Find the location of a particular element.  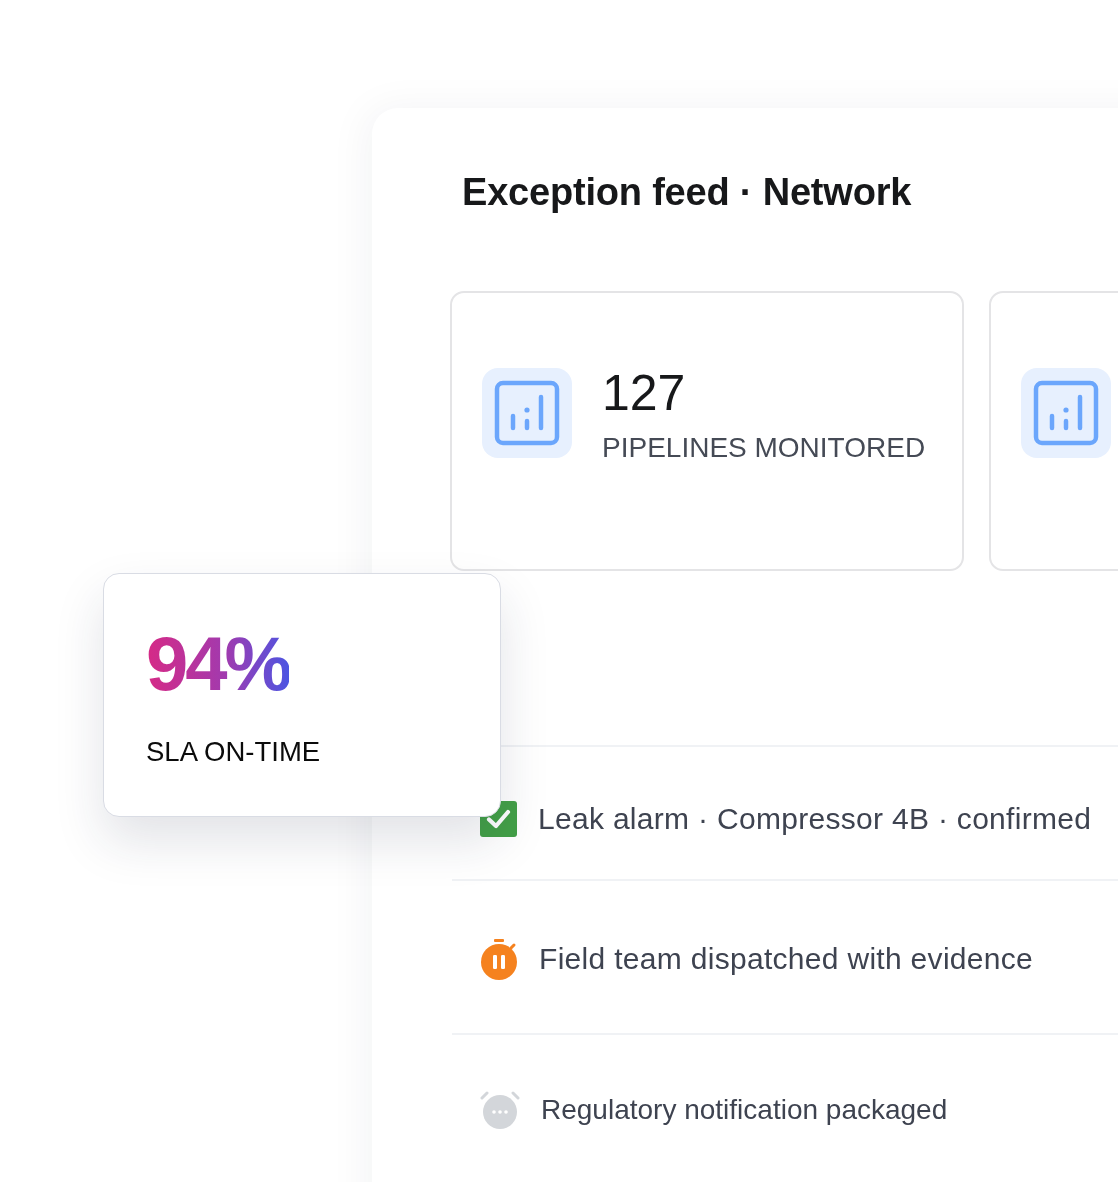

stopwatch-icon is located at coordinates (499, 959).